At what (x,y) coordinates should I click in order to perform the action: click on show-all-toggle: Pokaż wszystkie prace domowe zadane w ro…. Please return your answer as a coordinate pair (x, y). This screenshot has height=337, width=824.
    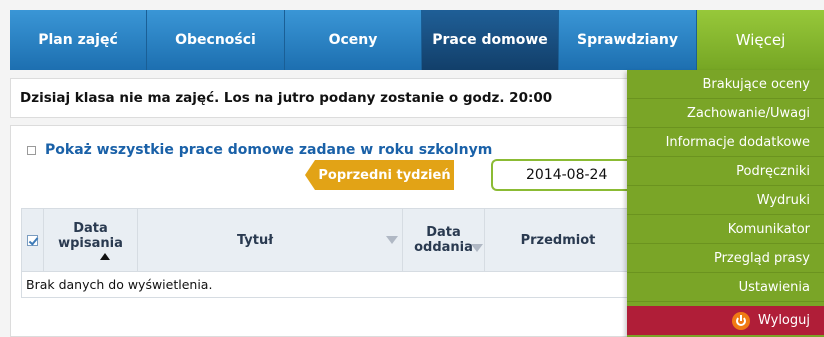
    Looking at the image, I should click on (259, 150).